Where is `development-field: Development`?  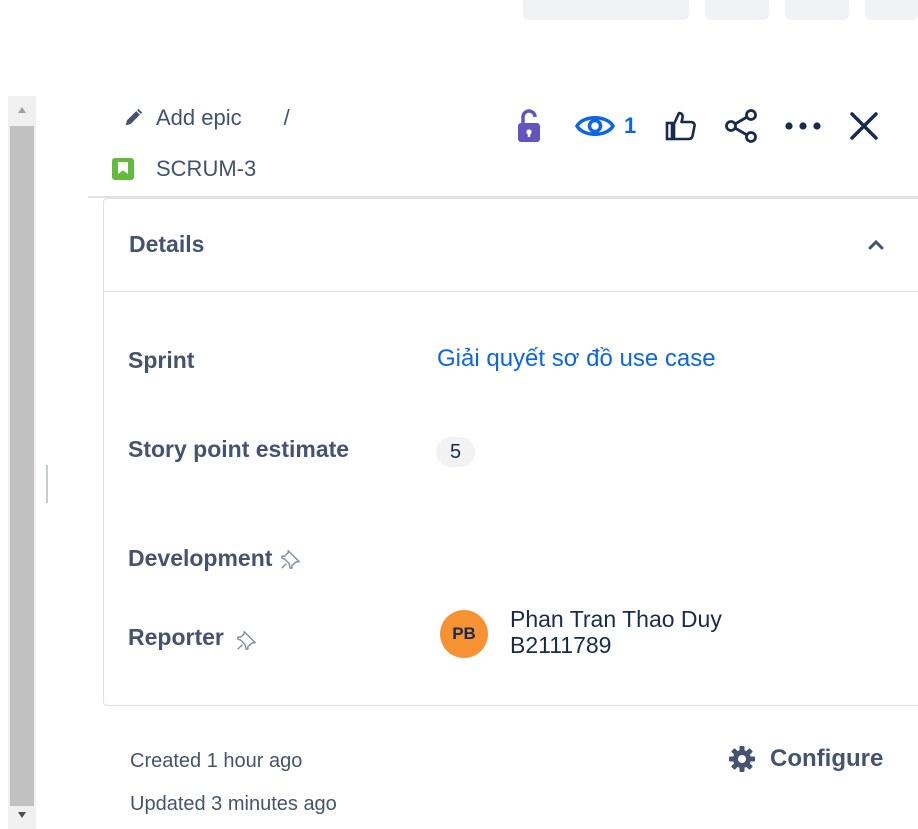
development-field: Development is located at coordinates (215, 558).